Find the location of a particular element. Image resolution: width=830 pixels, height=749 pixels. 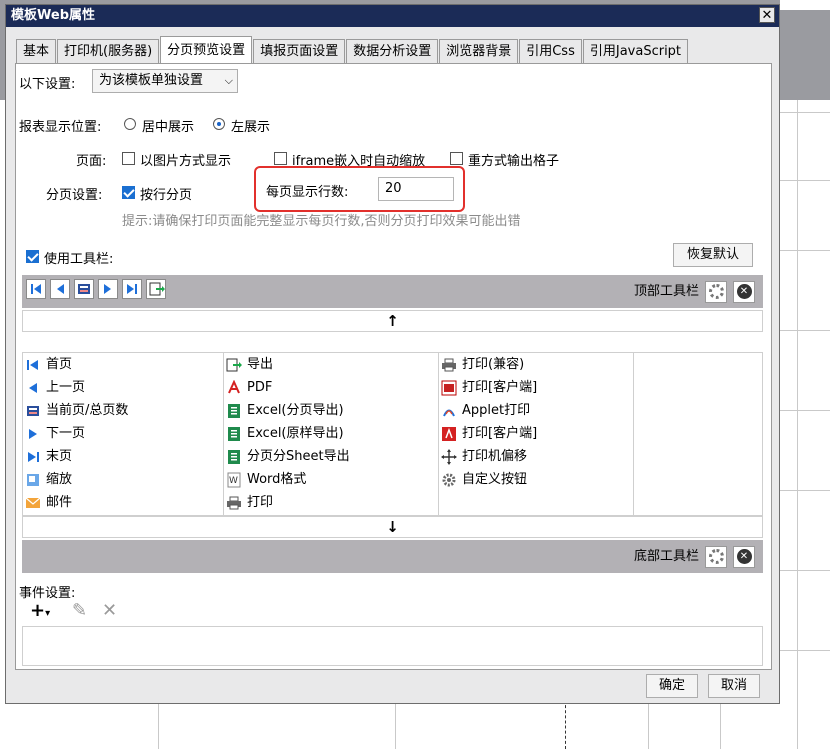

use-toolbar-checkbox is located at coordinates (32, 256).